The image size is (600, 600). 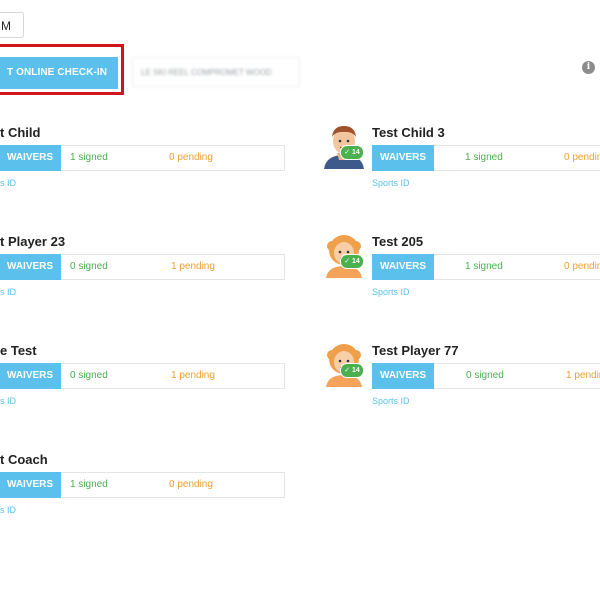 What do you see at coordinates (18, 350) in the screenshot?
I see `player-name: e Test` at bounding box center [18, 350].